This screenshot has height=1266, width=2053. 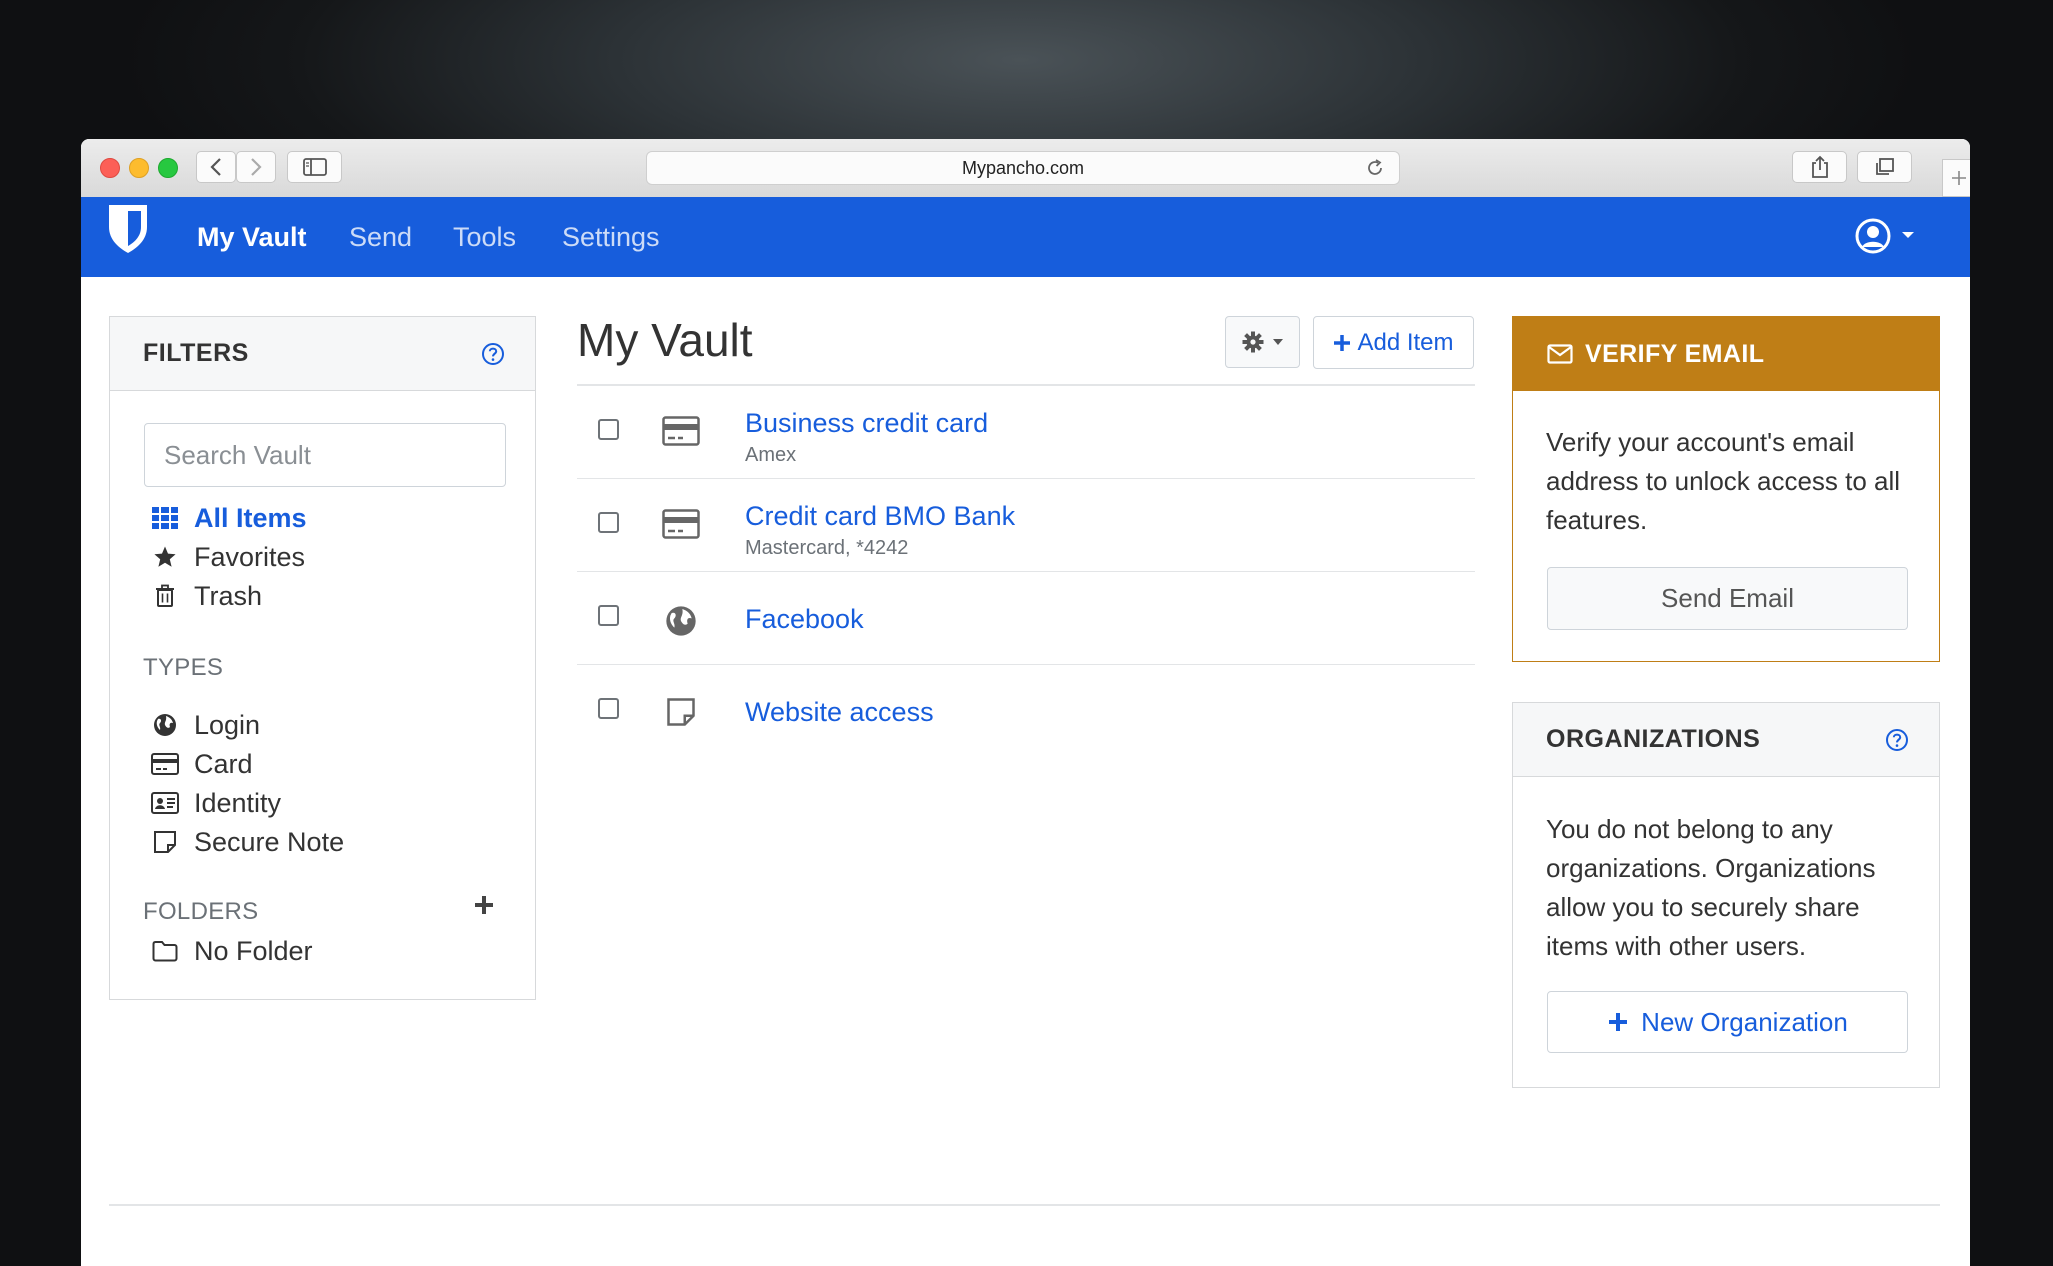 What do you see at coordinates (322, 354) in the screenshot?
I see `filters-header: FILTERS` at bounding box center [322, 354].